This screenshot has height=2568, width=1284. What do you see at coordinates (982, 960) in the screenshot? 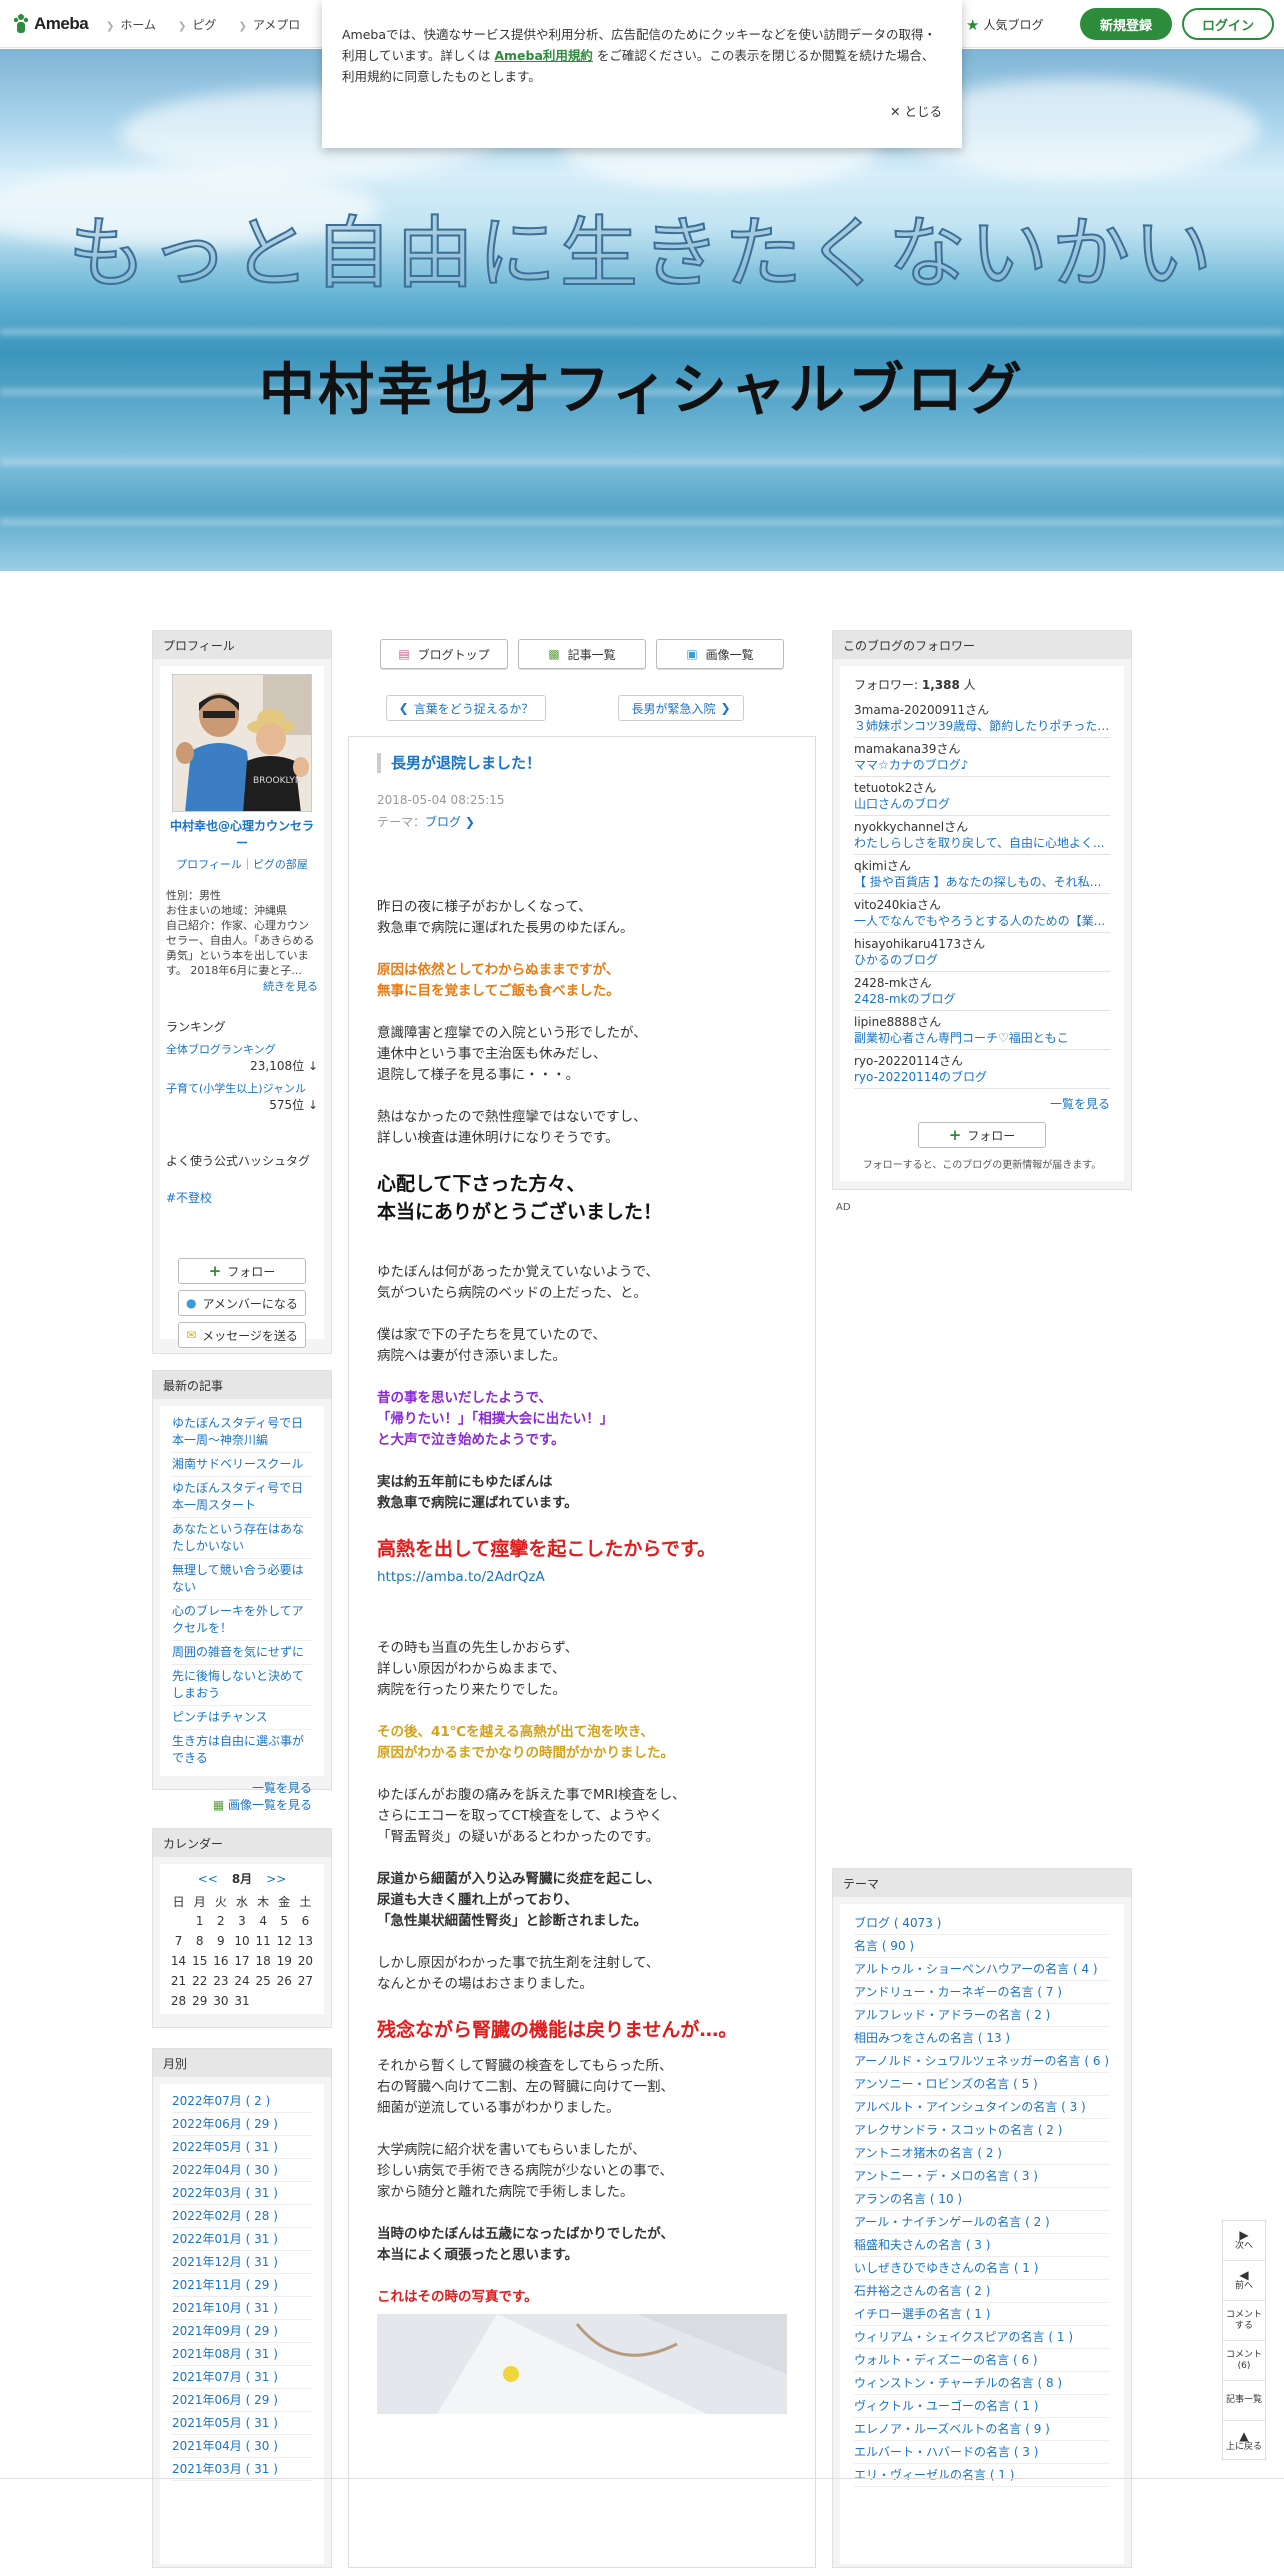
I see `follower-blog-link: ひかるのブログ` at bounding box center [982, 960].